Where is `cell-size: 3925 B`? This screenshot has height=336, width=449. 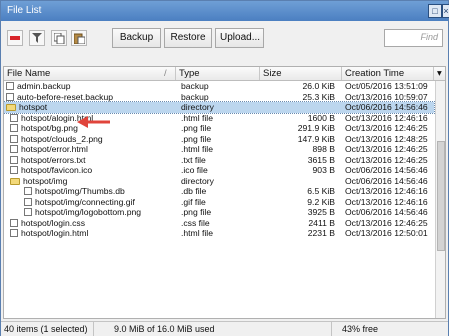 cell-size: 3925 B is located at coordinates (321, 212).